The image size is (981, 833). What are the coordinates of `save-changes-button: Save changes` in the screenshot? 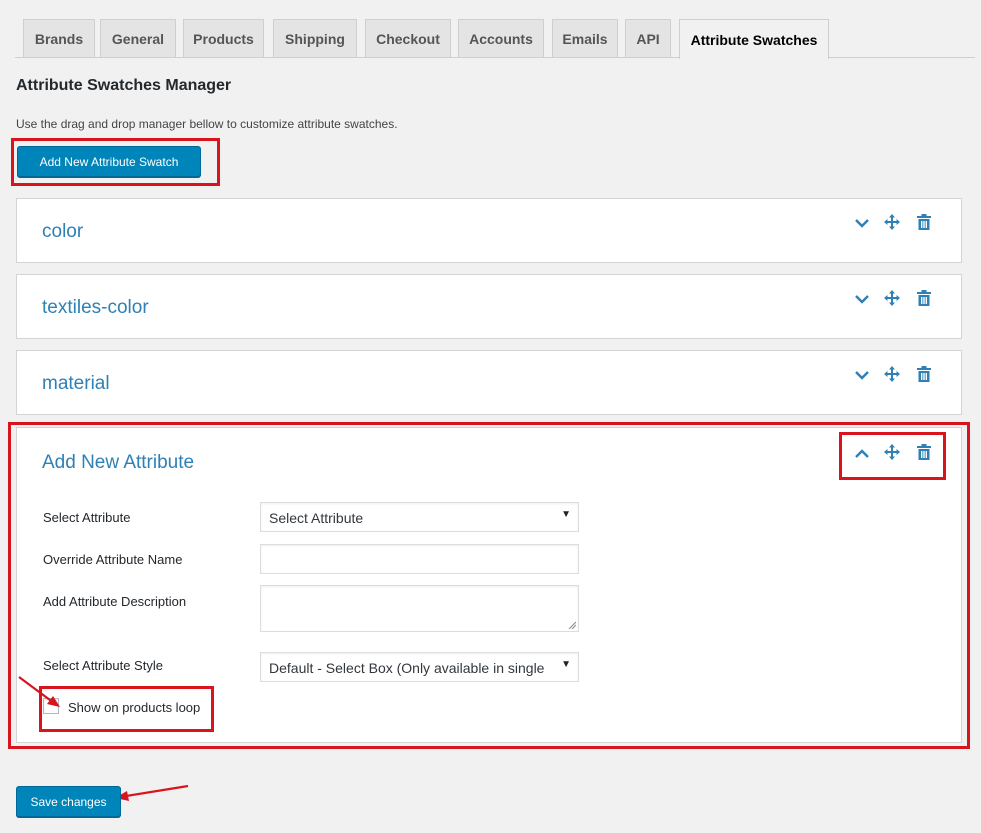 It's located at (68, 801).